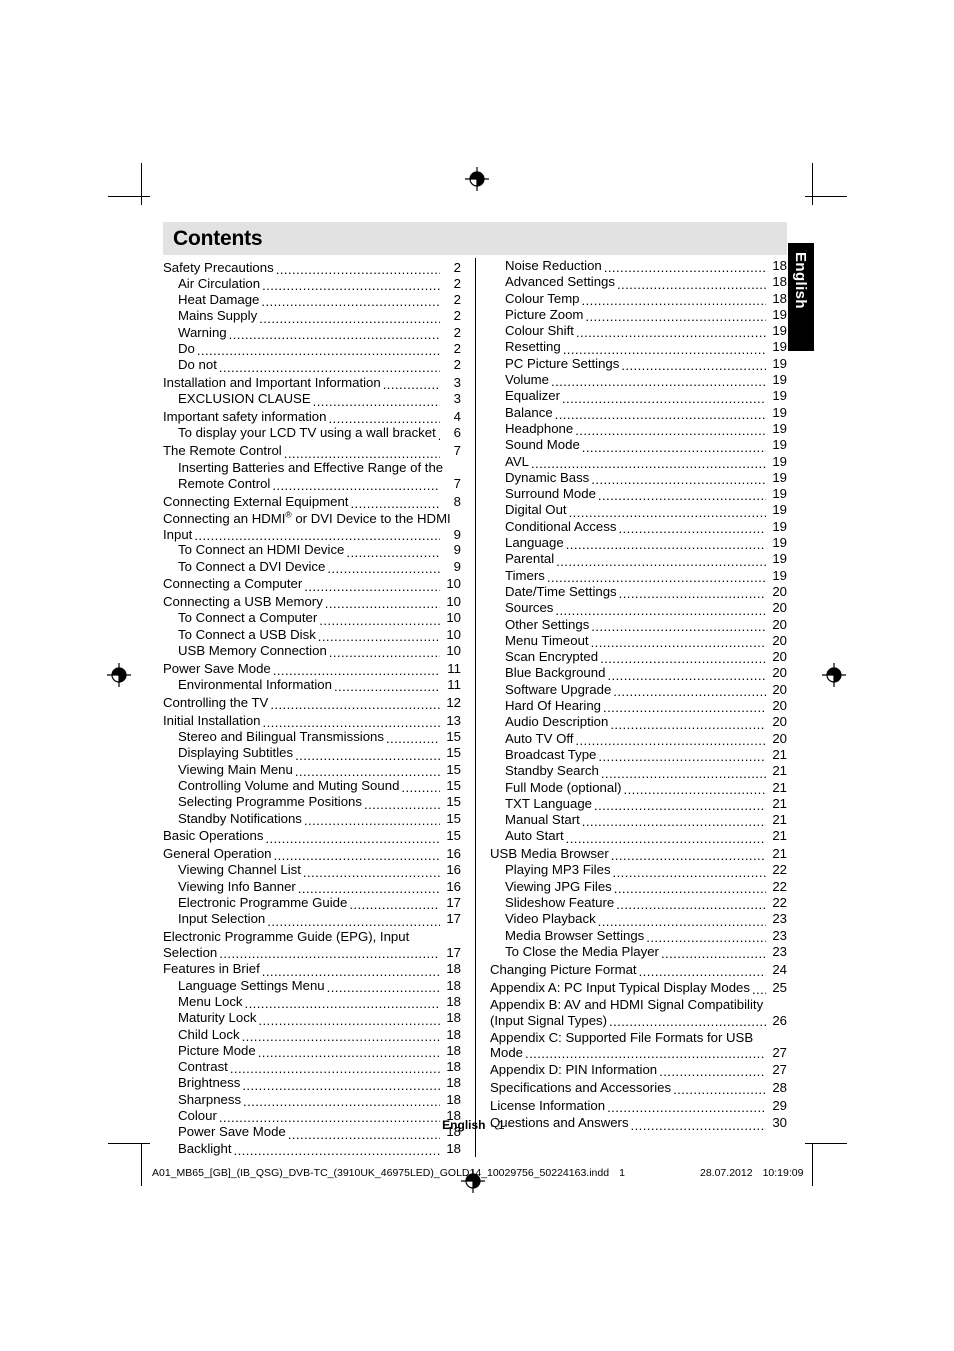  Describe the element at coordinates (638, 347) in the screenshot. I see `toc-entry: Resetting 19` at that location.